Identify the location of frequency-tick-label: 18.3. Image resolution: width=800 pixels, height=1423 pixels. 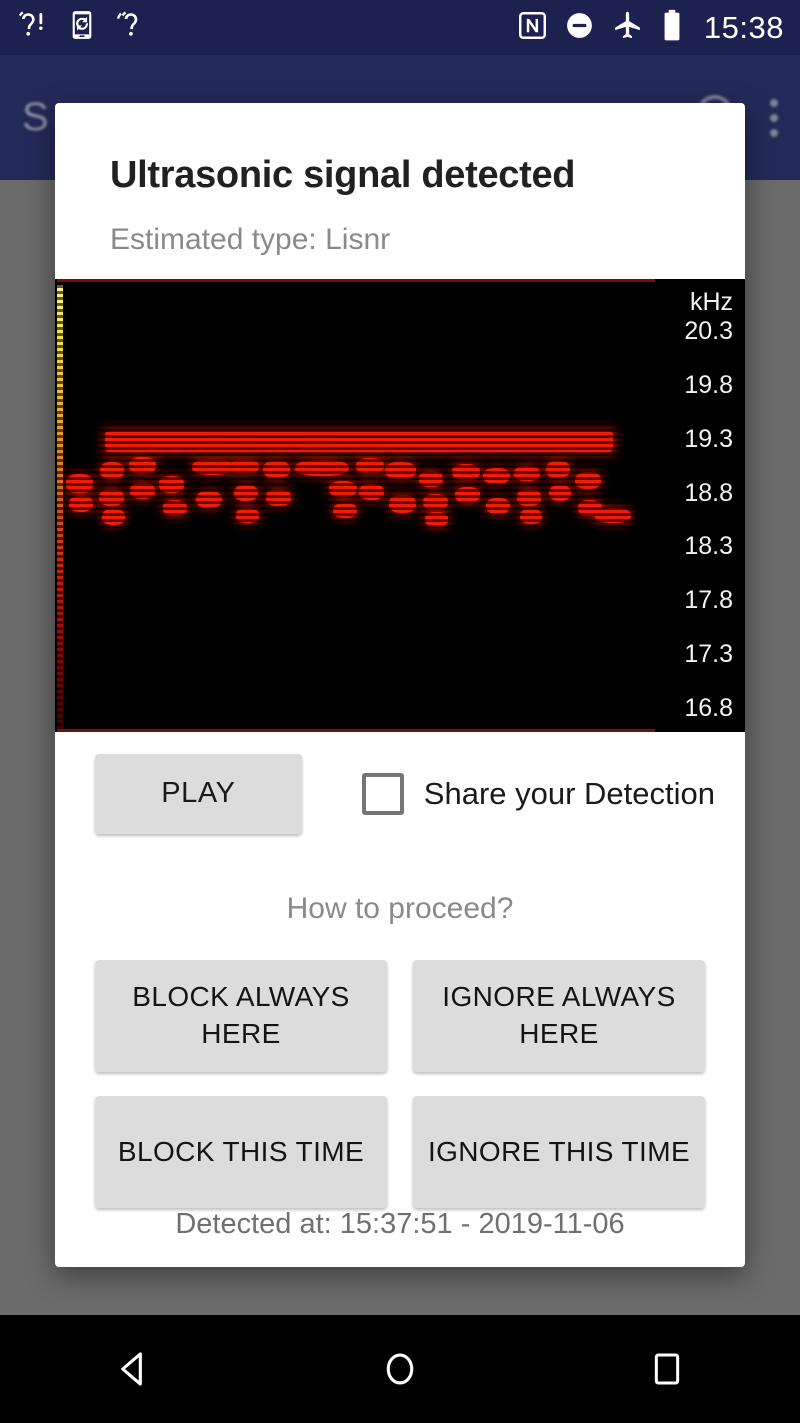
(708, 546).